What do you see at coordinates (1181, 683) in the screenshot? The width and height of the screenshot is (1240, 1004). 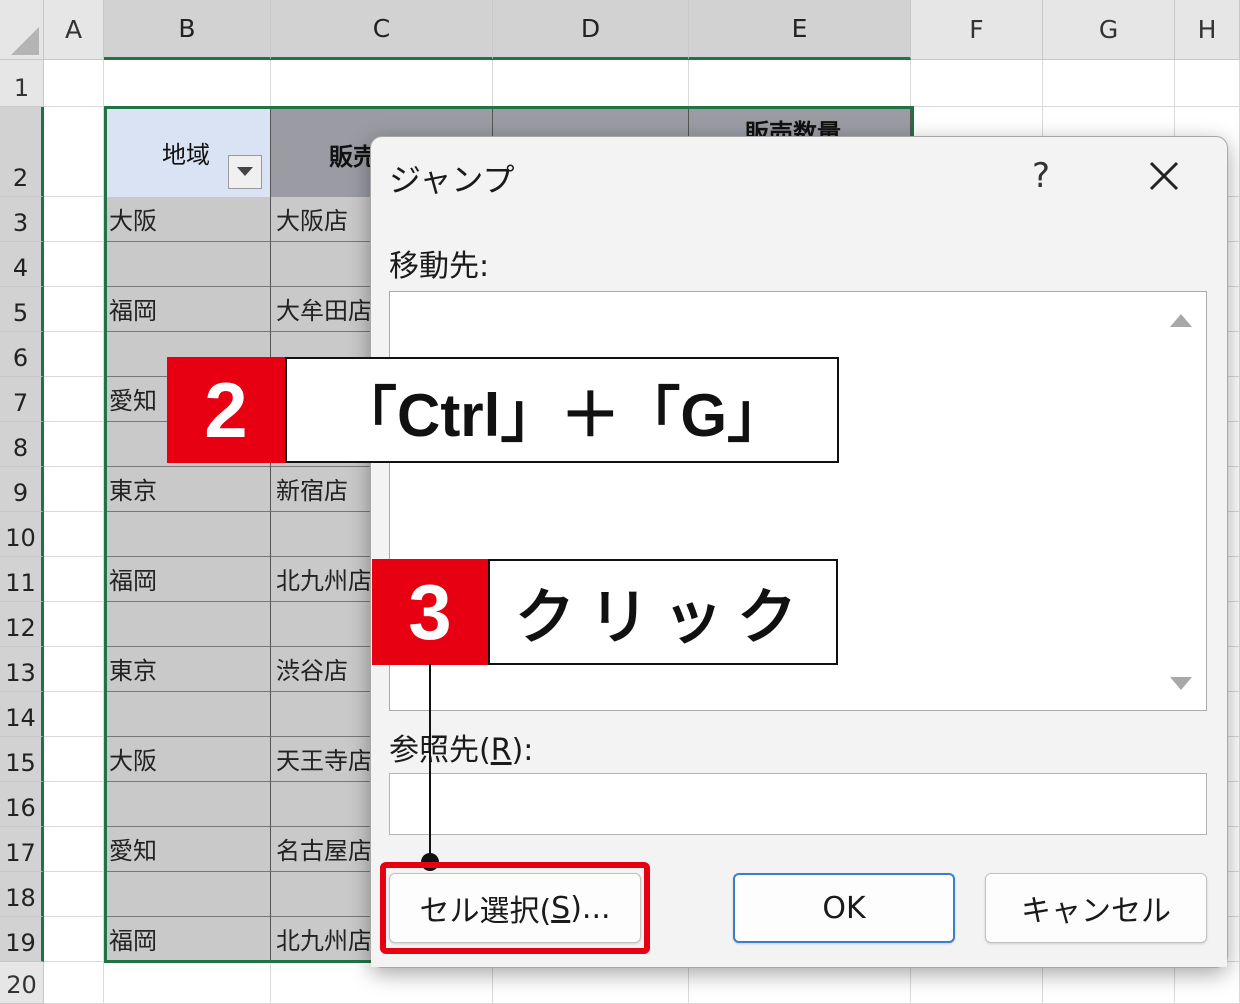 I see `scroll-down-icon` at bounding box center [1181, 683].